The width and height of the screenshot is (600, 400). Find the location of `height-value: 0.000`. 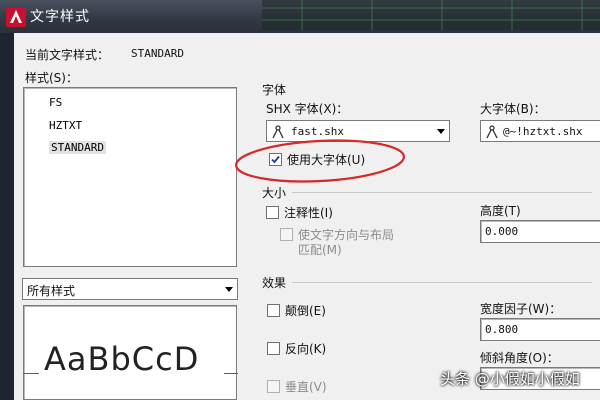

height-value: 0.000 is located at coordinates (502, 231).